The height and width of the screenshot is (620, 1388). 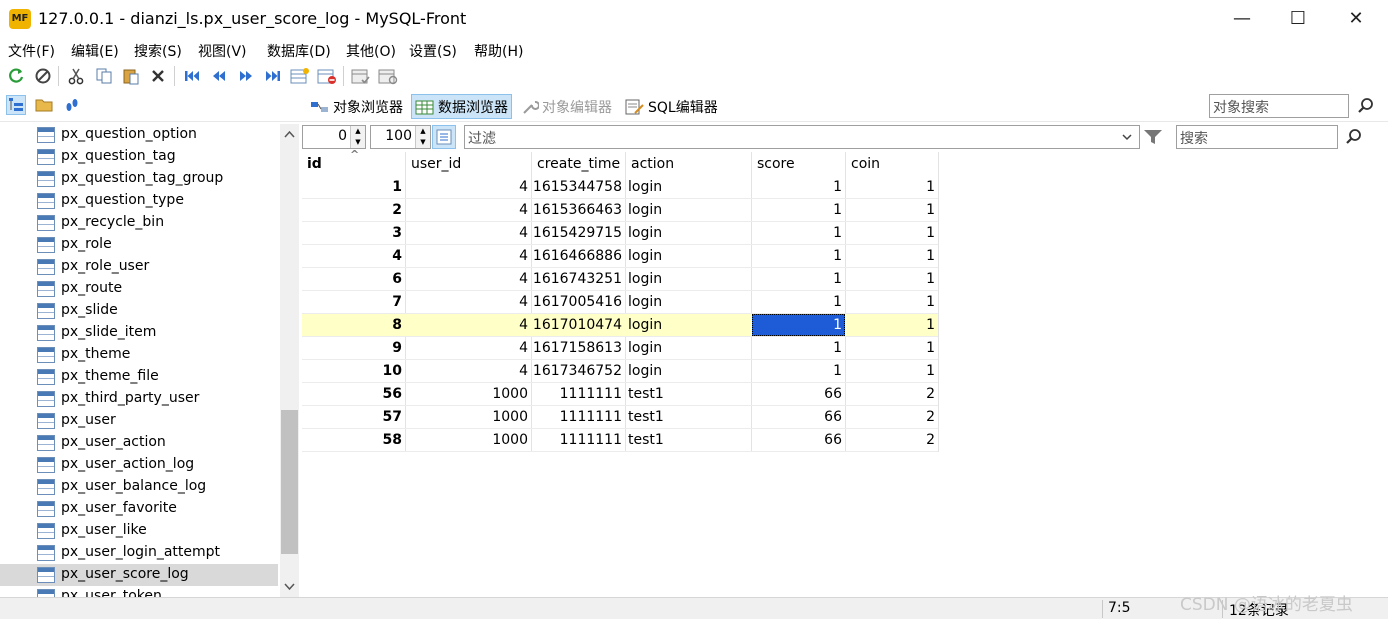 I want to click on table-row: 1 4 1615344758 login 1 1, so click(x=620, y=187).